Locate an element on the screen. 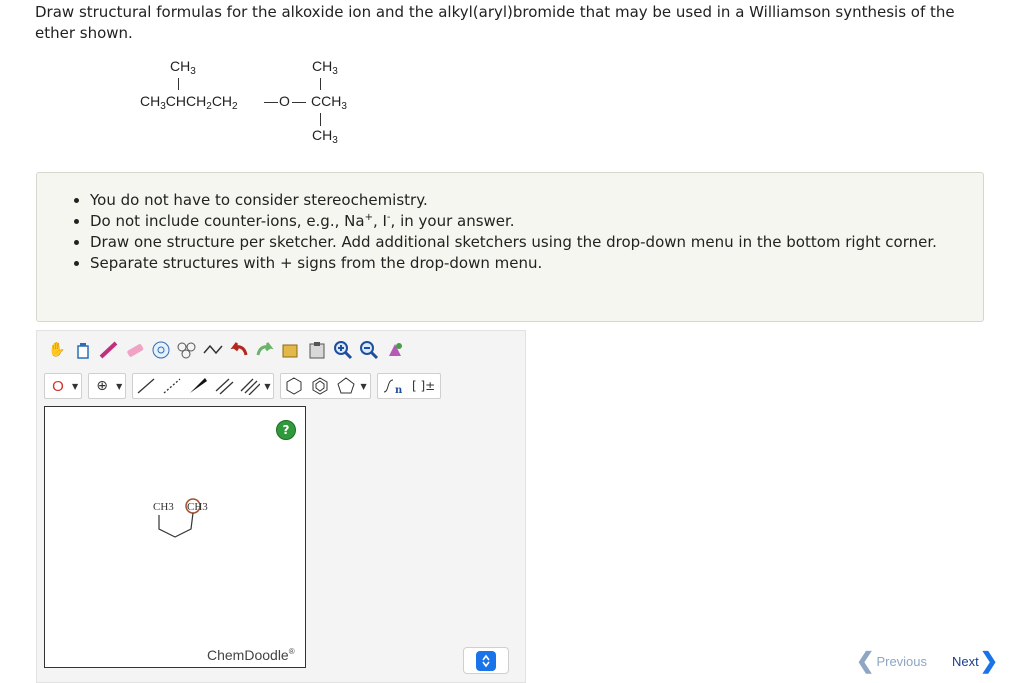 The height and width of the screenshot is (683, 1024). zoom-out-icon is located at coordinates (369, 350).